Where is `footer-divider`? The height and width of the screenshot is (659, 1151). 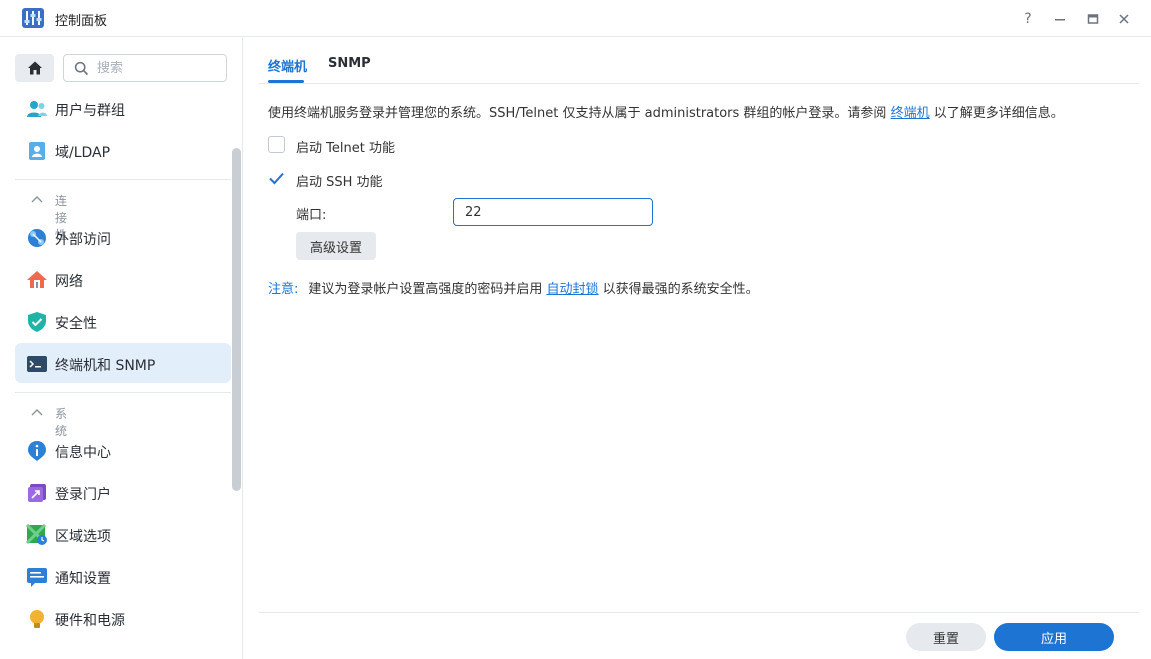 footer-divider is located at coordinates (699, 612).